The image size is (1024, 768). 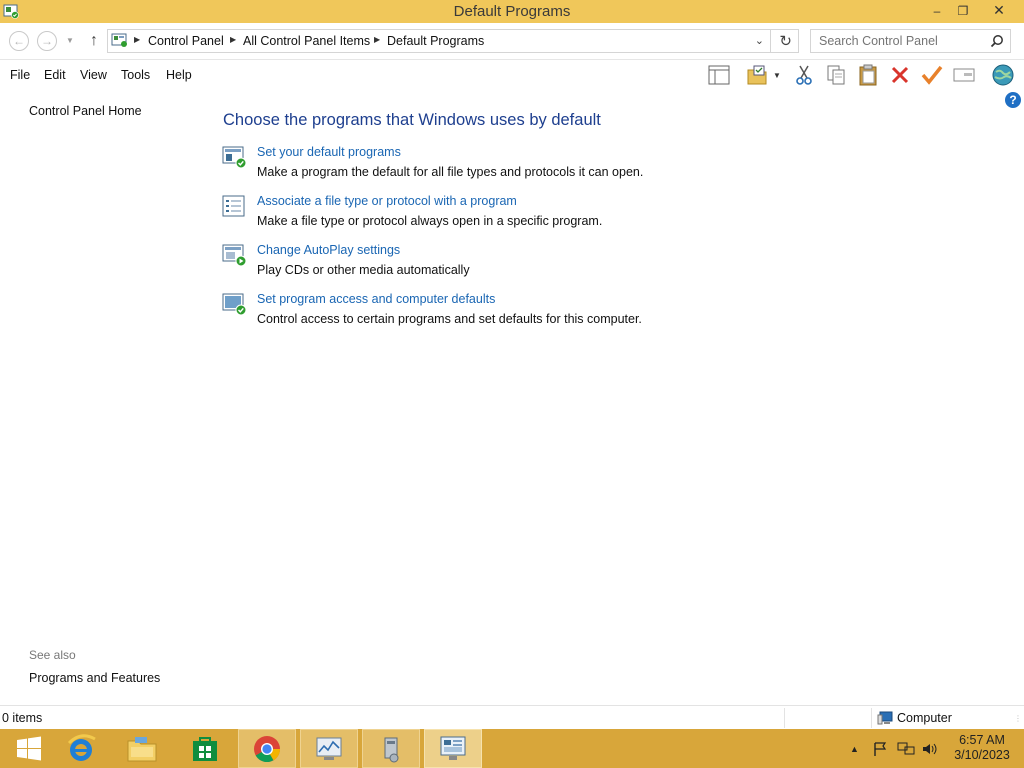 I want to click on location-label: Computer, so click(x=924, y=718).